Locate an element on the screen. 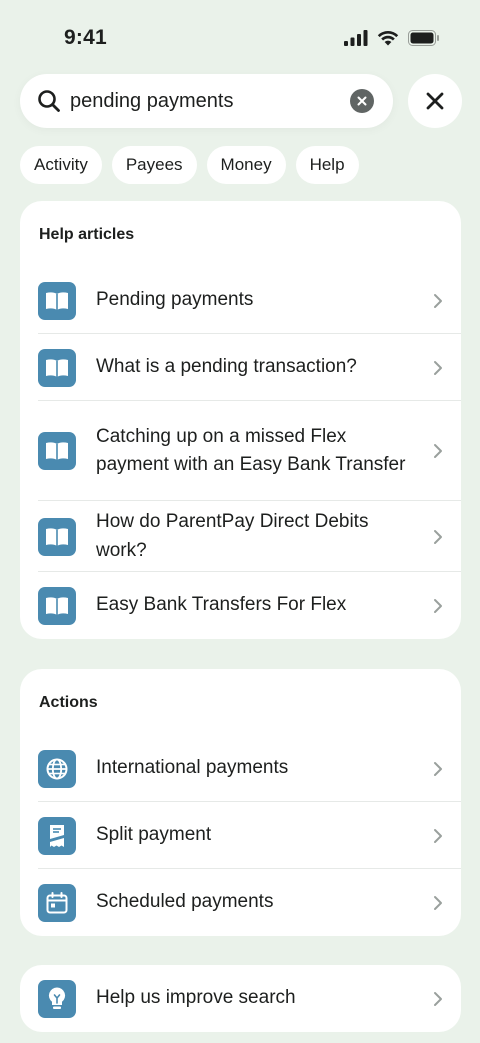  chip-activity: Activity is located at coordinates (61, 165).